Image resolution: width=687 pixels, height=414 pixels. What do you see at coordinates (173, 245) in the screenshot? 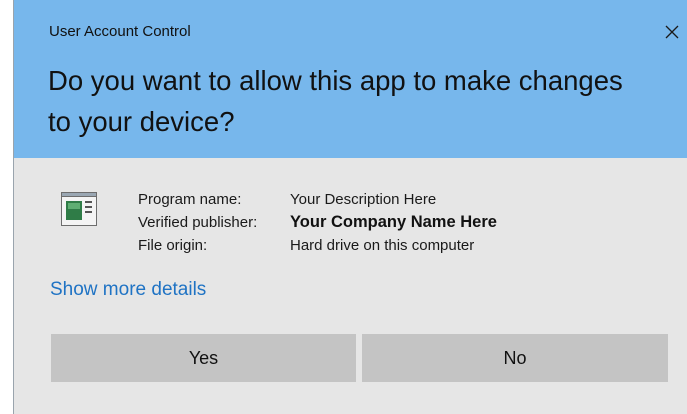
I see `file-origin-label: File origin:` at bounding box center [173, 245].